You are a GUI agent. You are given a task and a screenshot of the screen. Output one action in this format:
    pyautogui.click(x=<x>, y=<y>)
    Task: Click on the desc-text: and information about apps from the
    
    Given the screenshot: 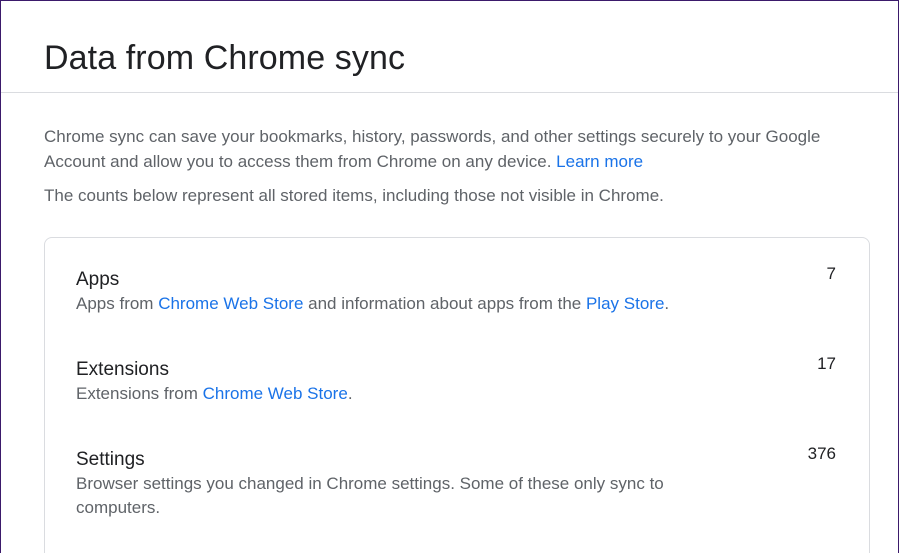 What is the action you would take?
    pyautogui.click(x=444, y=303)
    